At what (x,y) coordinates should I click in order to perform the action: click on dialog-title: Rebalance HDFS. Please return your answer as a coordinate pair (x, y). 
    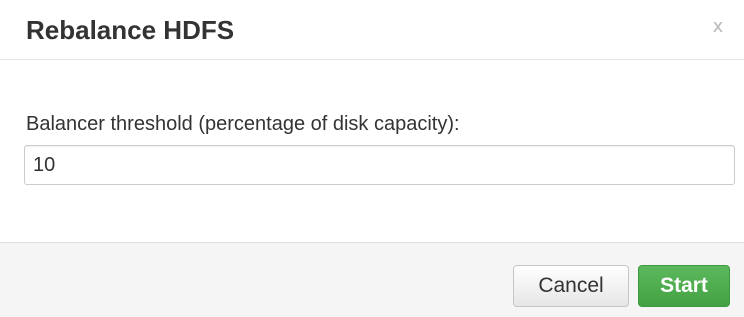
    Looking at the image, I should click on (130, 30).